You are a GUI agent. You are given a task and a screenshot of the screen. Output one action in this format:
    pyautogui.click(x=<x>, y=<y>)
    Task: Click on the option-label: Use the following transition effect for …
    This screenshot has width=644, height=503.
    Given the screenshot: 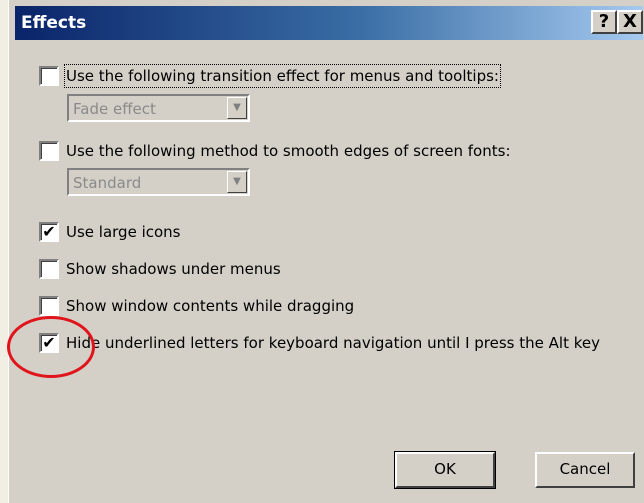 What is the action you would take?
    pyautogui.click(x=282, y=76)
    